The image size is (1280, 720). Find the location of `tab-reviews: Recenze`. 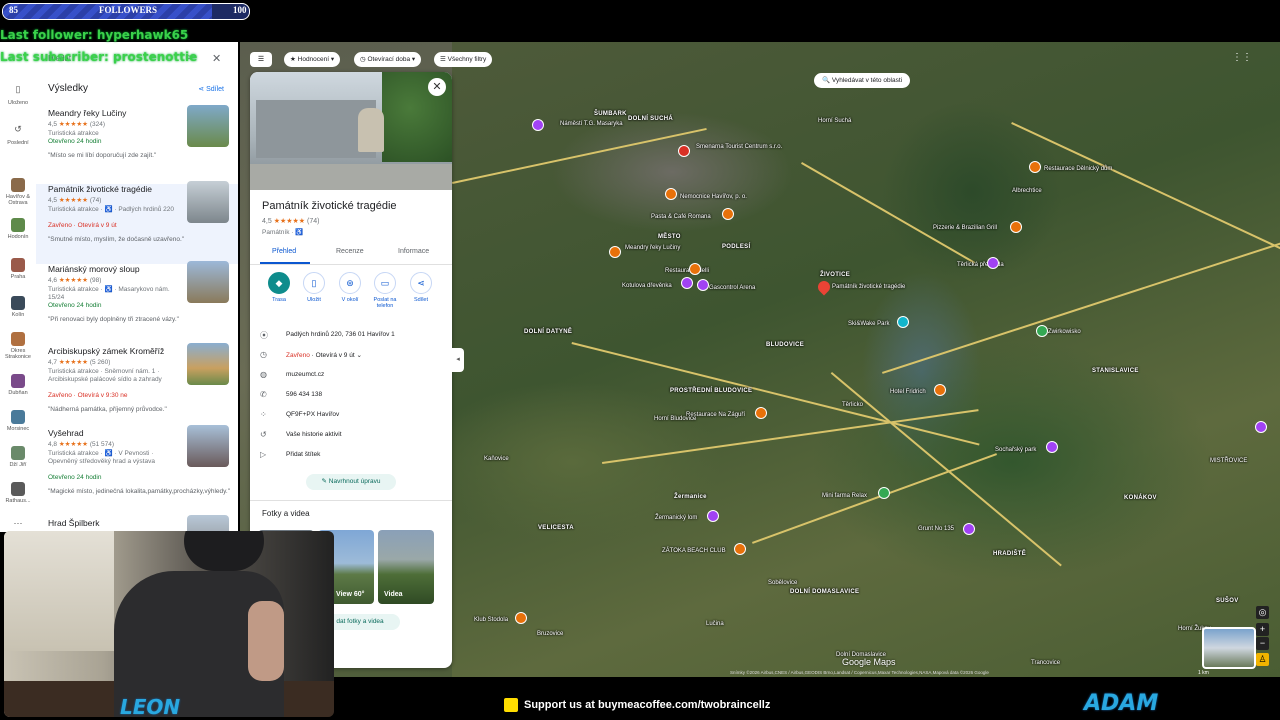

tab-reviews: Recenze is located at coordinates (350, 251).